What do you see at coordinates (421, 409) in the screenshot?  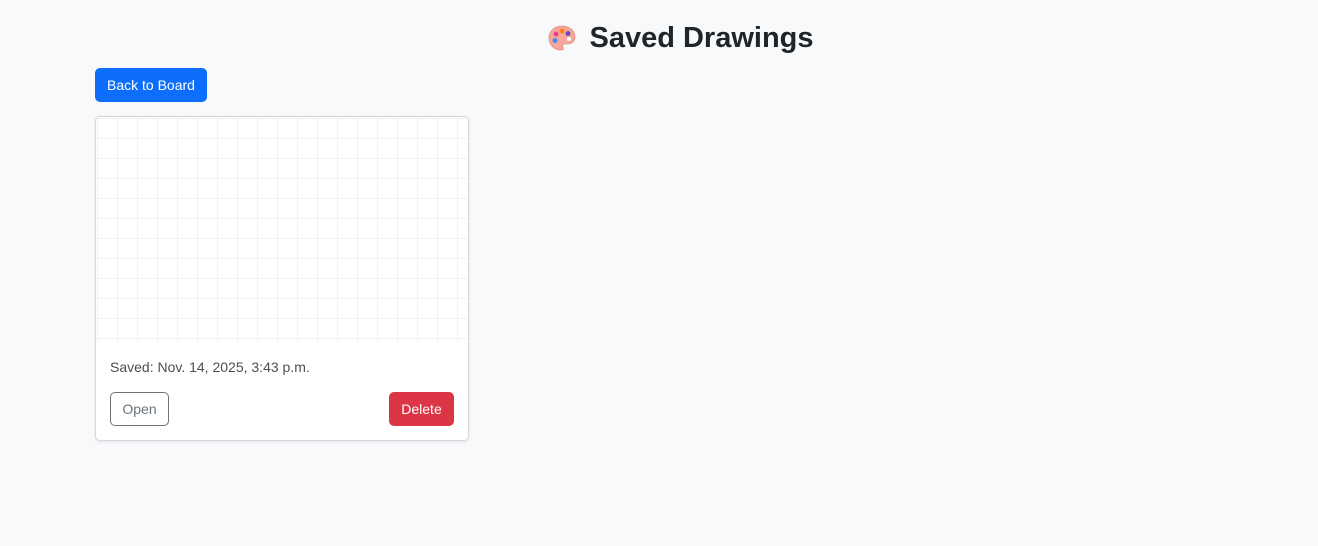 I see `delete-button: Delete` at bounding box center [421, 409].